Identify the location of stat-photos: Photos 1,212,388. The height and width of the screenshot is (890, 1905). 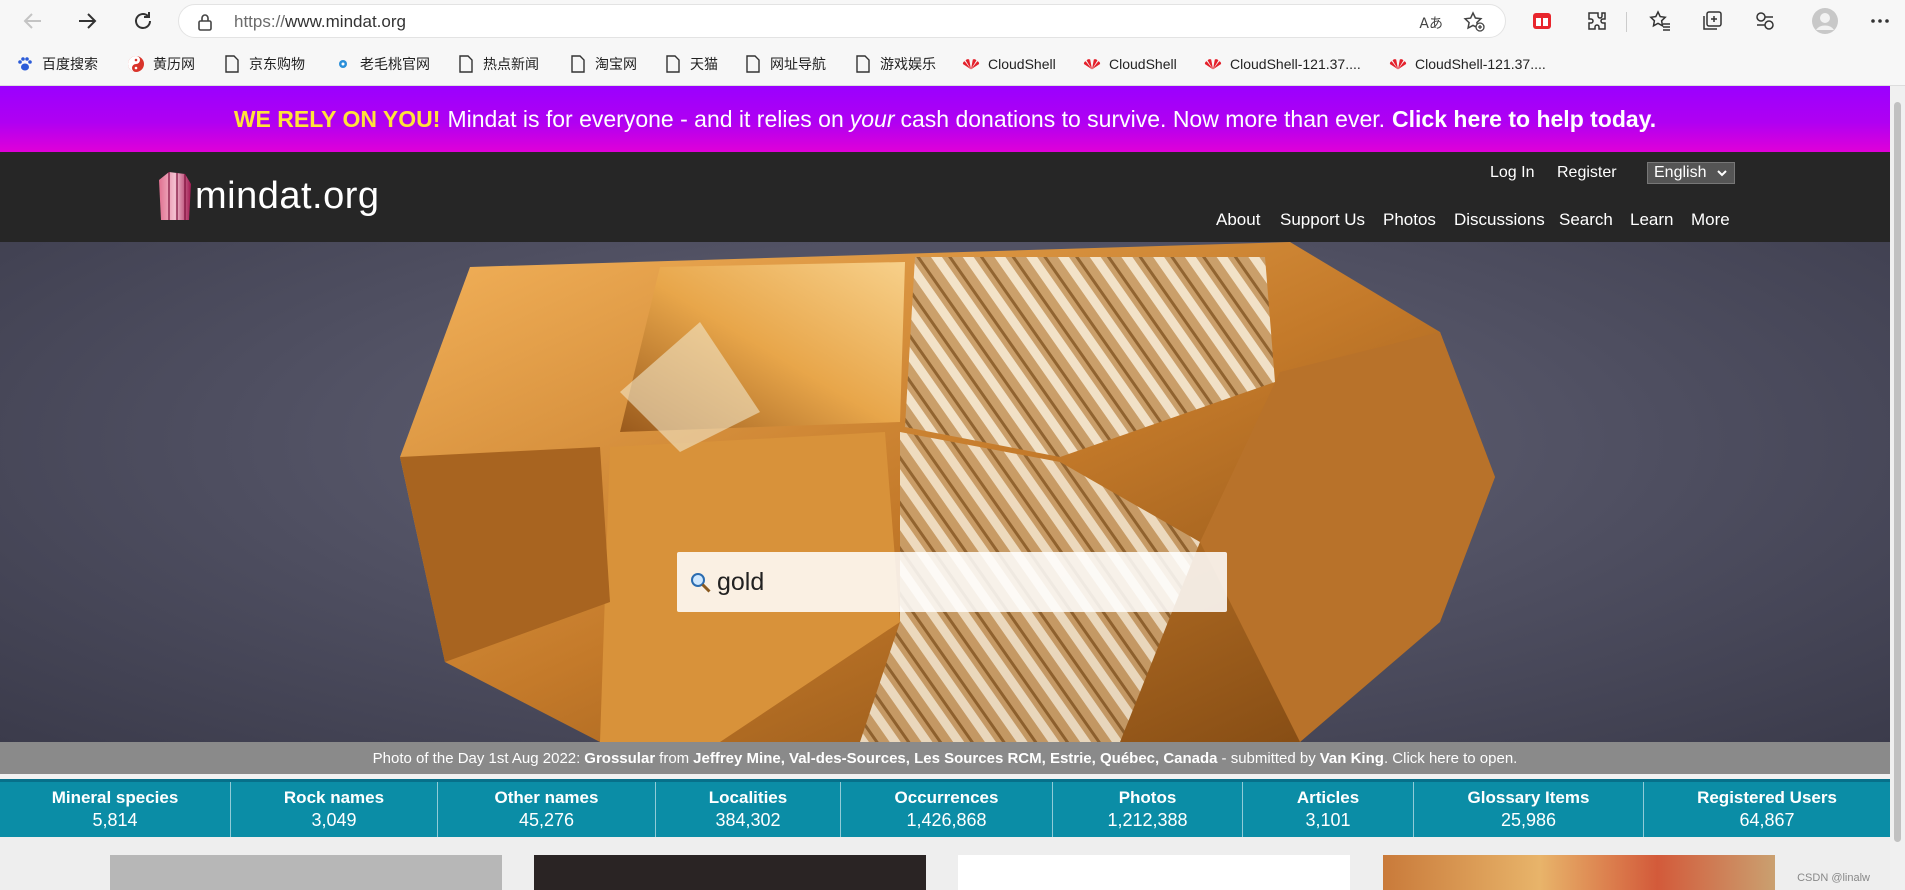
(1148, 809).